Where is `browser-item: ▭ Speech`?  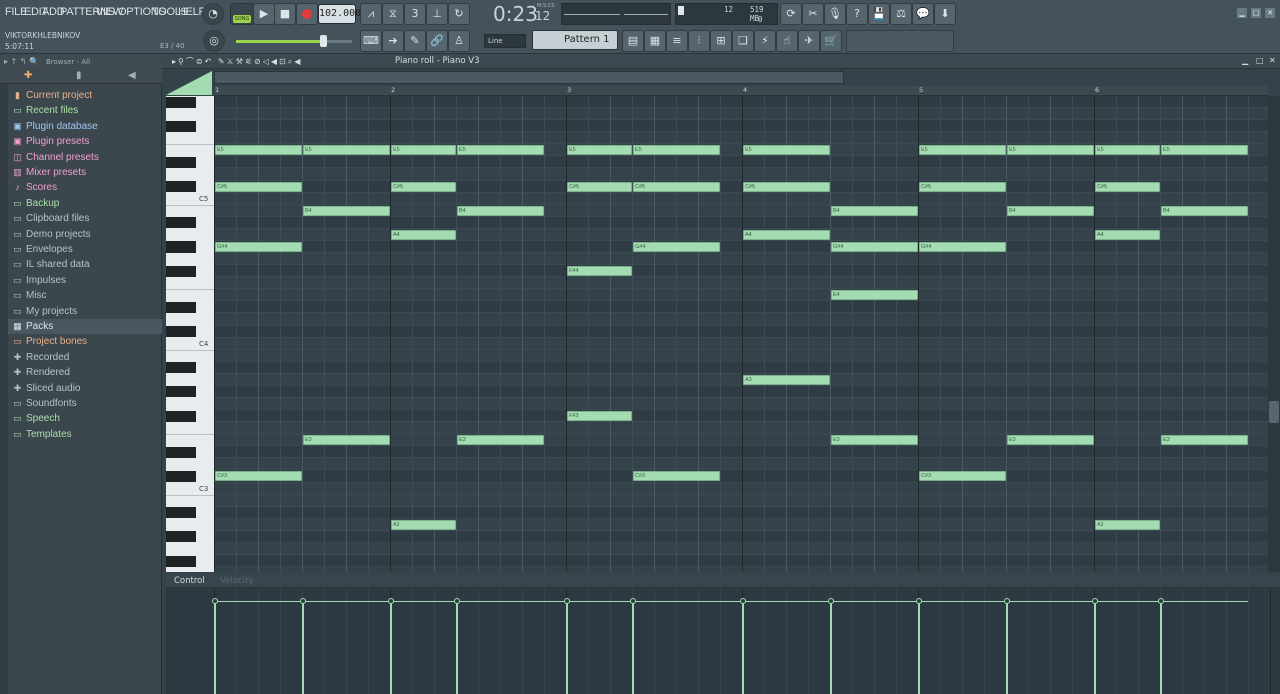
browser-item: ▭ Speech is located at coordinates (81, 418).